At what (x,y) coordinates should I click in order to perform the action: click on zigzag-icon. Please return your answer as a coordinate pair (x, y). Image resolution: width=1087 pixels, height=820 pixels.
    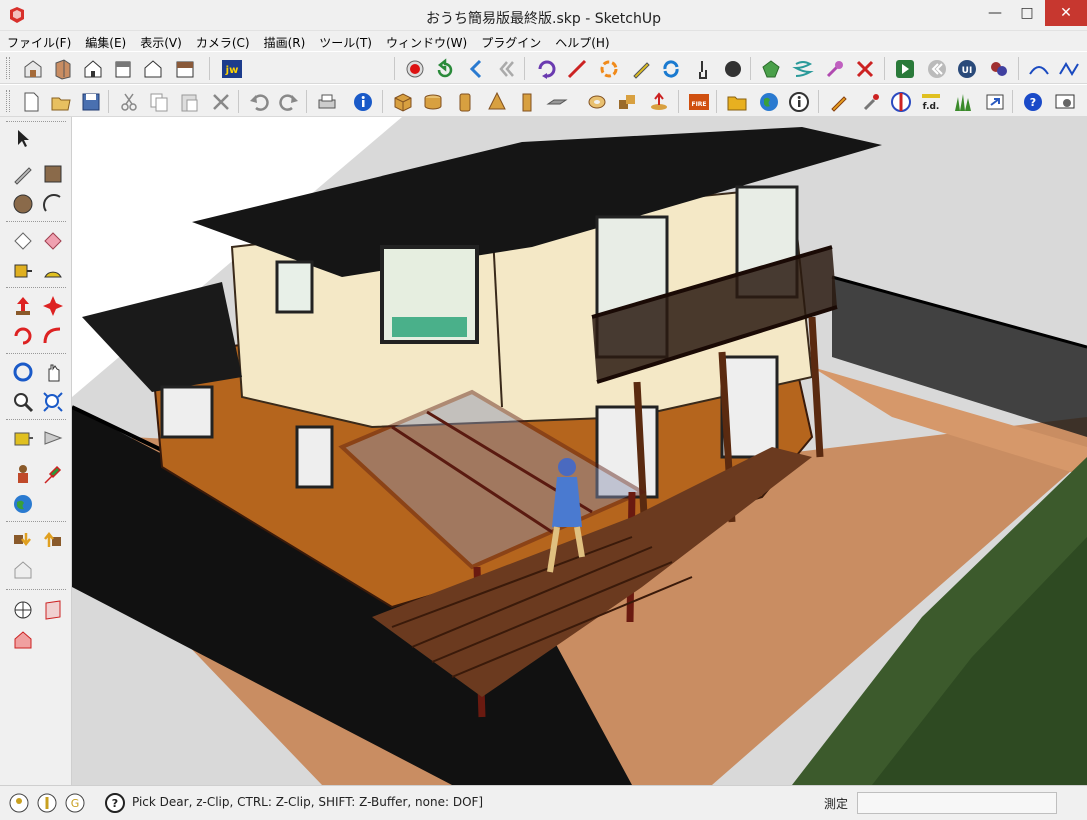
    Looking at the image, I should click on (1069, 69).